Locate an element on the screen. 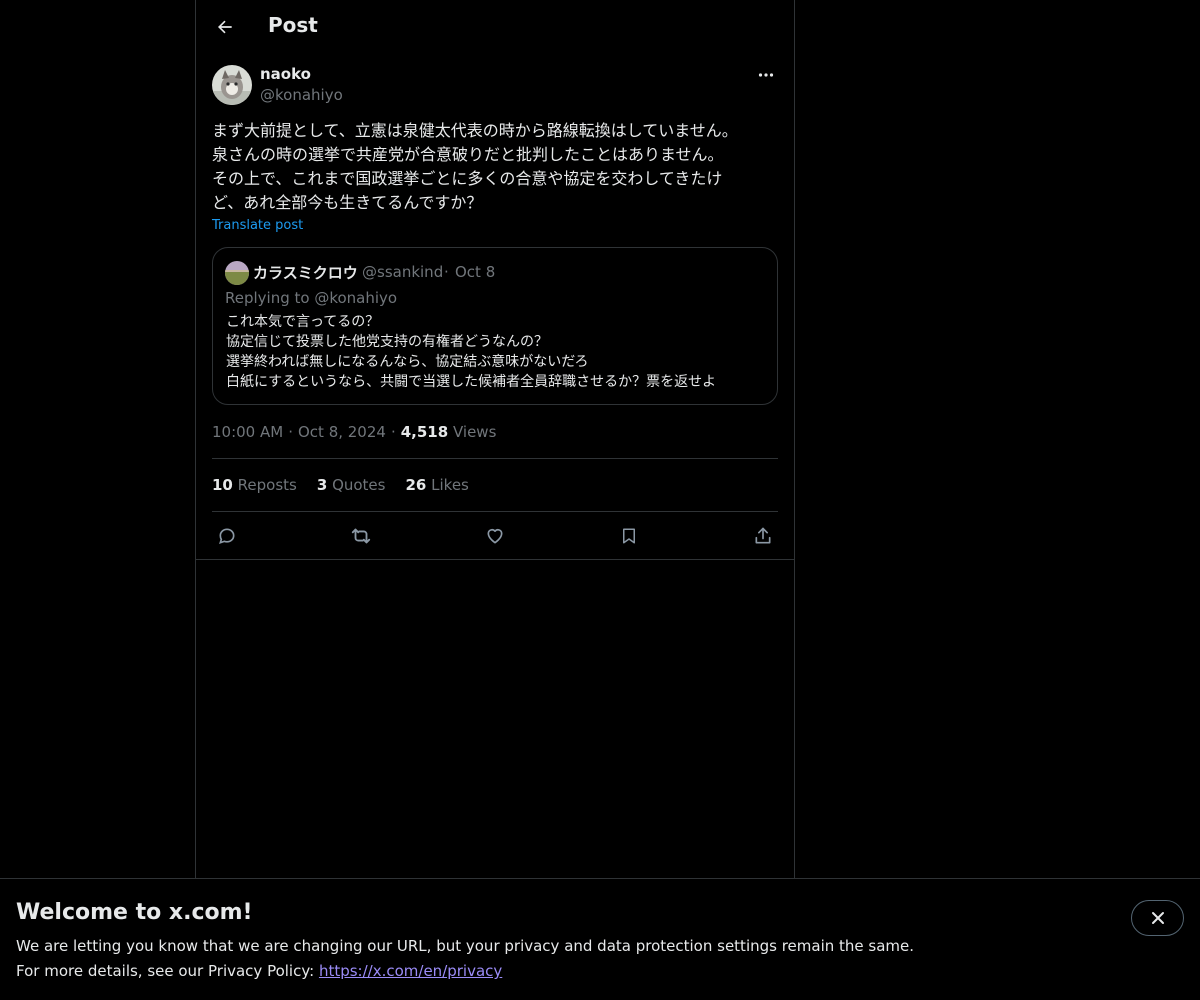  landscape-avatar-image is located at coordinates (237, 273).